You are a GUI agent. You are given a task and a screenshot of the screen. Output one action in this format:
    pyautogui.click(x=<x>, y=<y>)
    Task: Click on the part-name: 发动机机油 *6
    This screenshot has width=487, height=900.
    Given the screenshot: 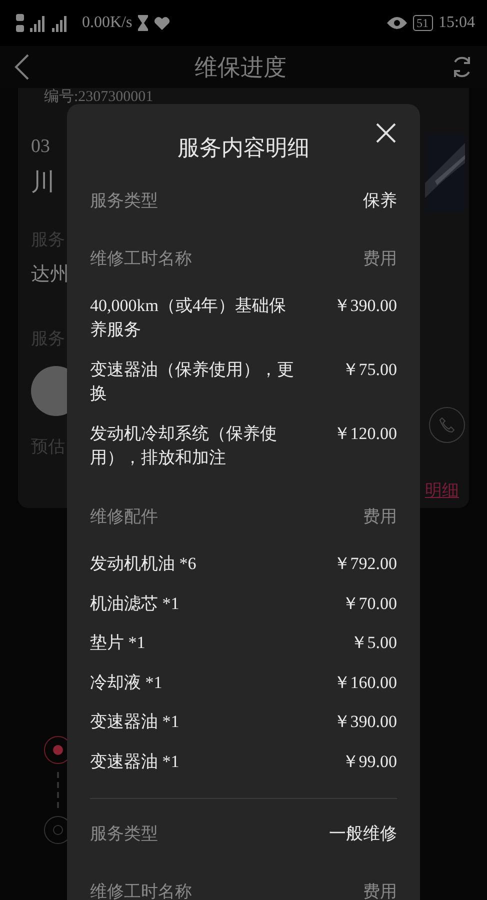 What is the action you would take?
    pyautogui.click(x=144, y=564)
    